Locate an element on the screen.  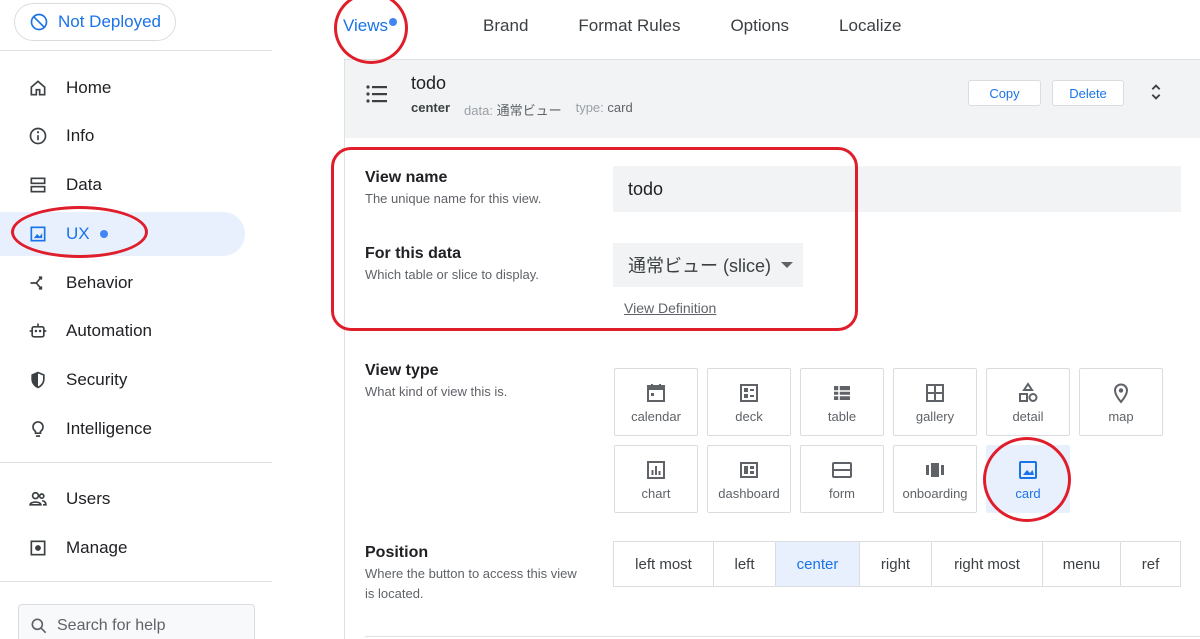
view-type-detail: detail is located at coordinates (1028, 402).